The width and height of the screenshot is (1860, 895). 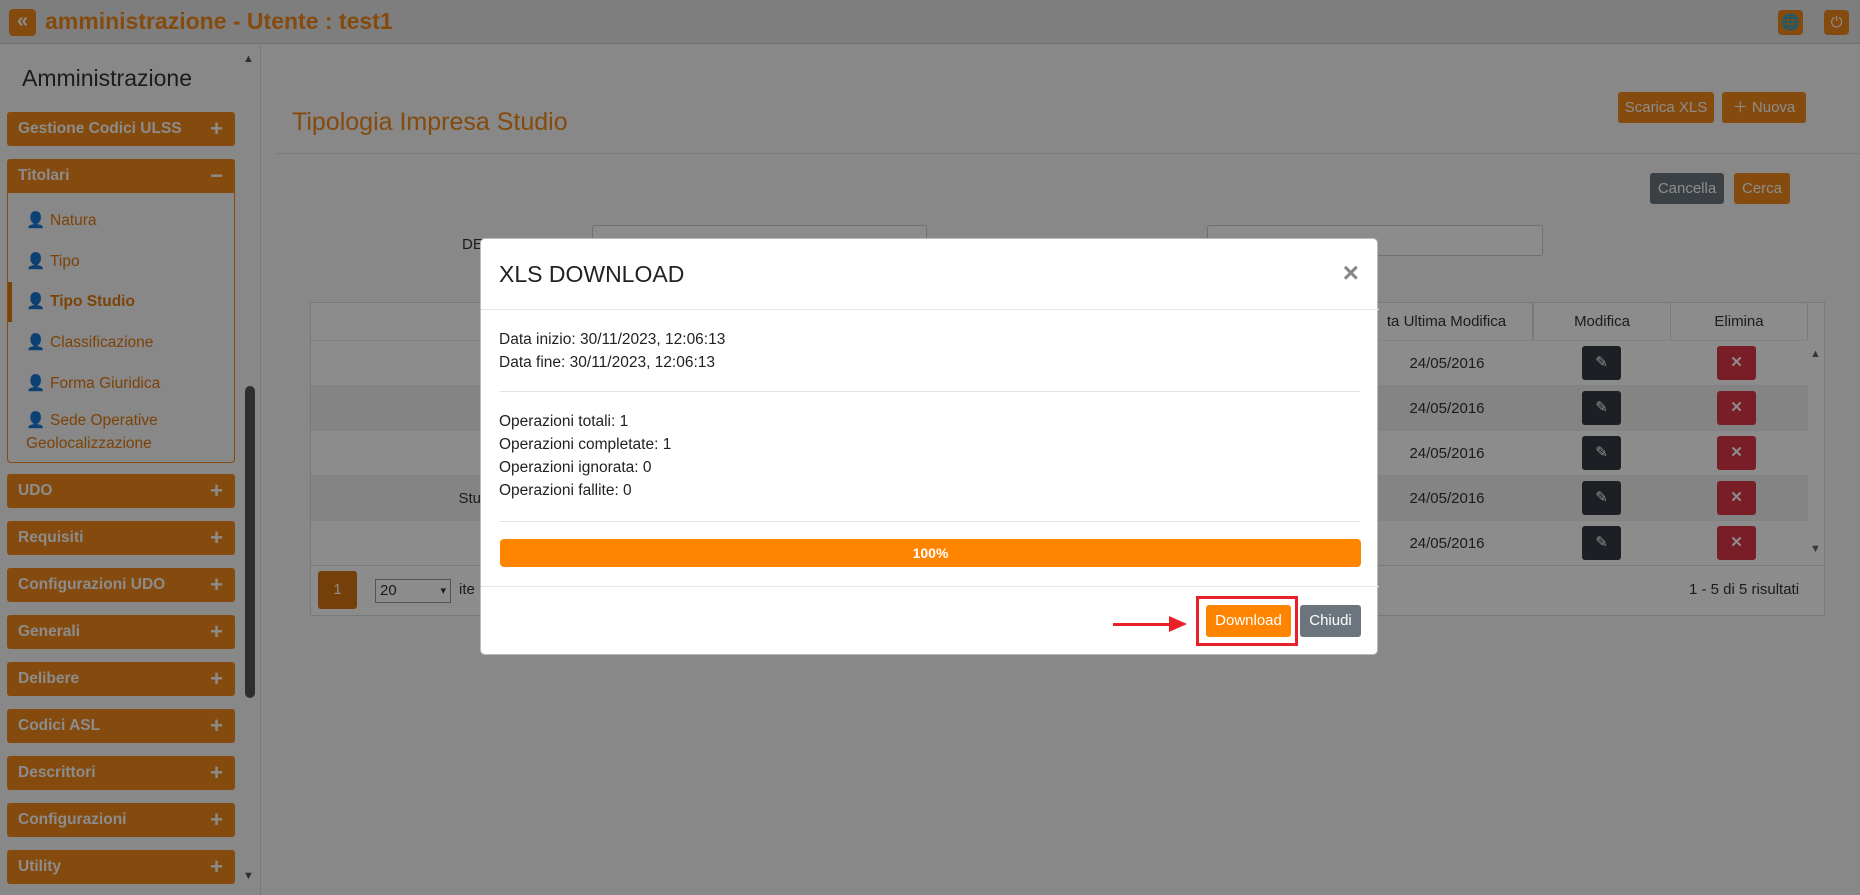 I want to click on data-fine: Data fine: 30/11/2023, 12:06:13, so click(x=607, y=362).